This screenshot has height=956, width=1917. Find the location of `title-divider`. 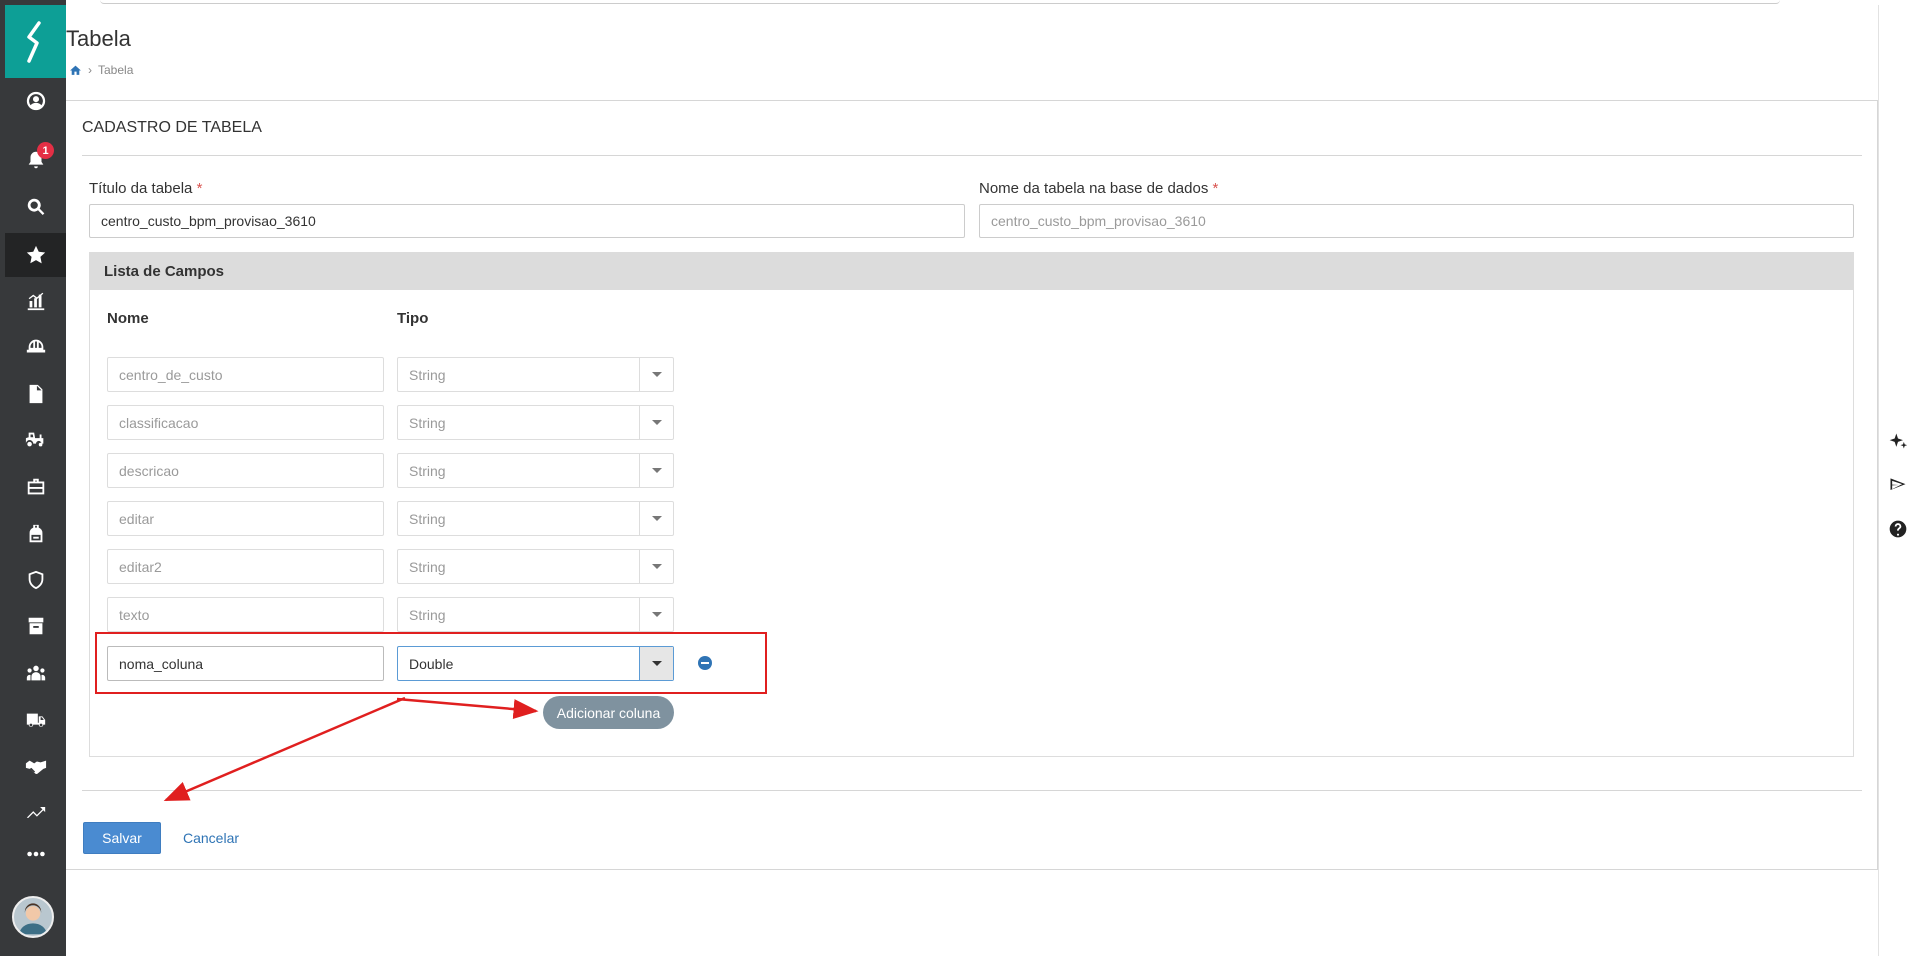

title-divider is located at coordinates (972, 155).